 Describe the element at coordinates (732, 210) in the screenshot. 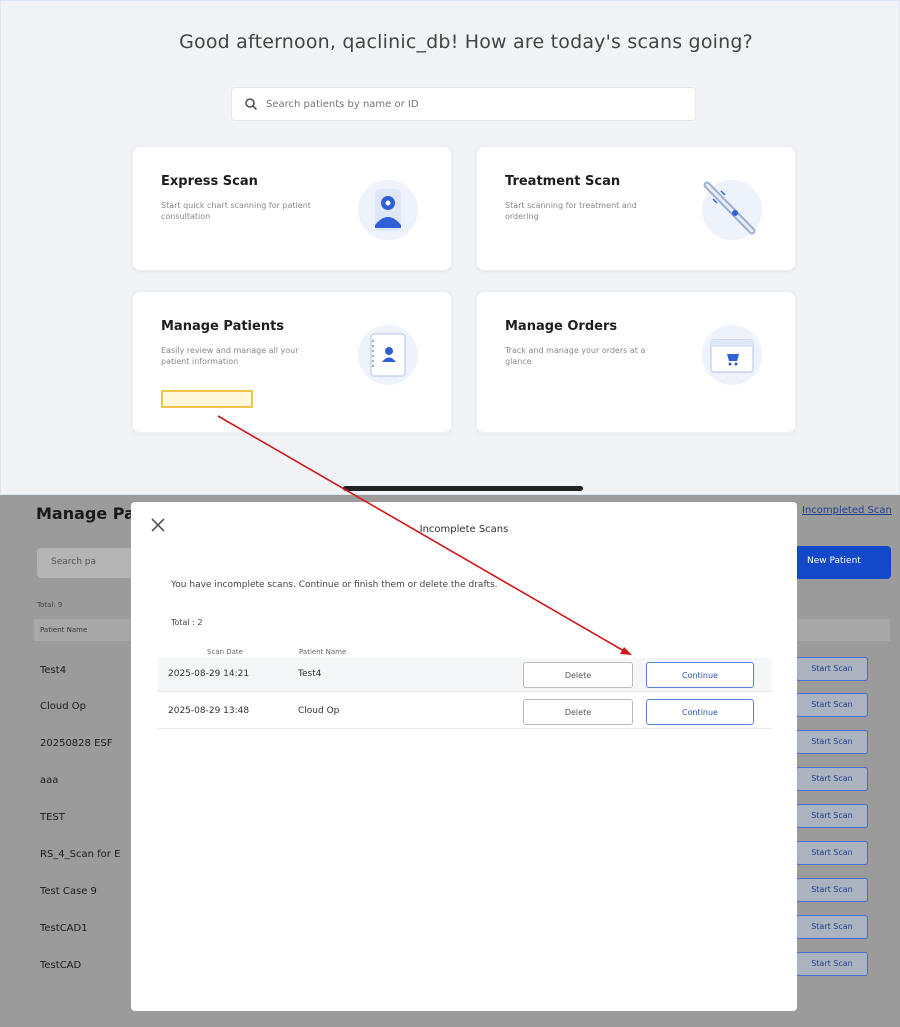

I see `scanner-wand-icon` at that location.